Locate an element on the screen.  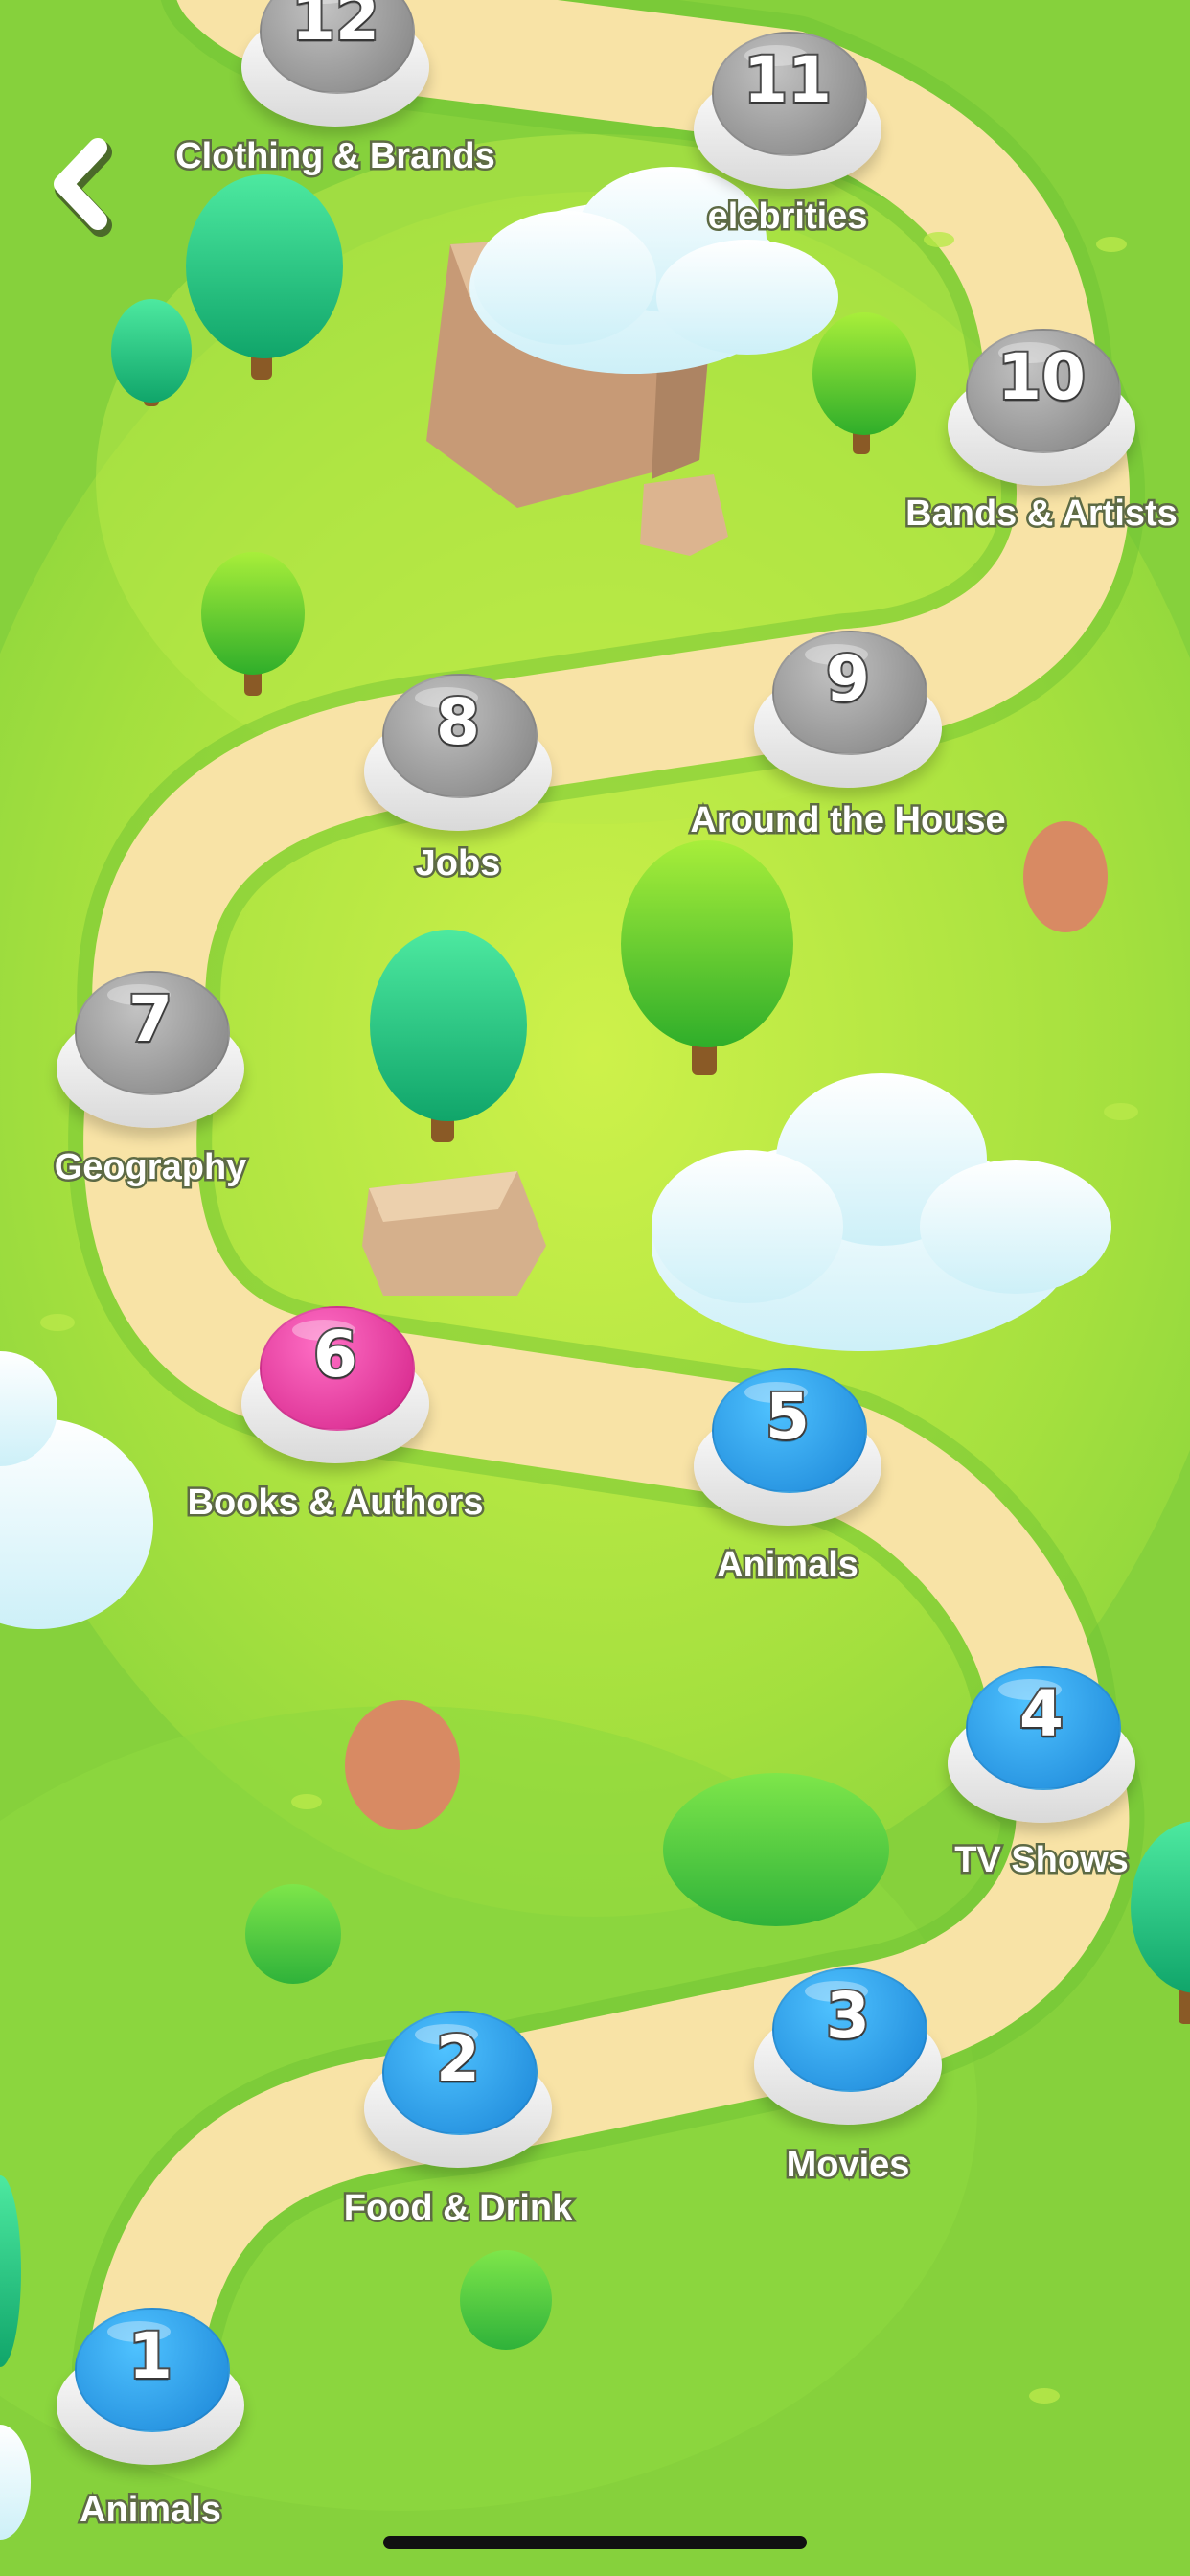
level-button-6: 6 is located at coordinates (335, 1381).